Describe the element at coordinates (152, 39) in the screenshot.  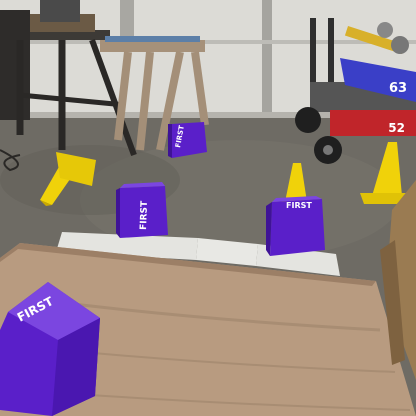
I see `sawhorse-clutter` at that location.